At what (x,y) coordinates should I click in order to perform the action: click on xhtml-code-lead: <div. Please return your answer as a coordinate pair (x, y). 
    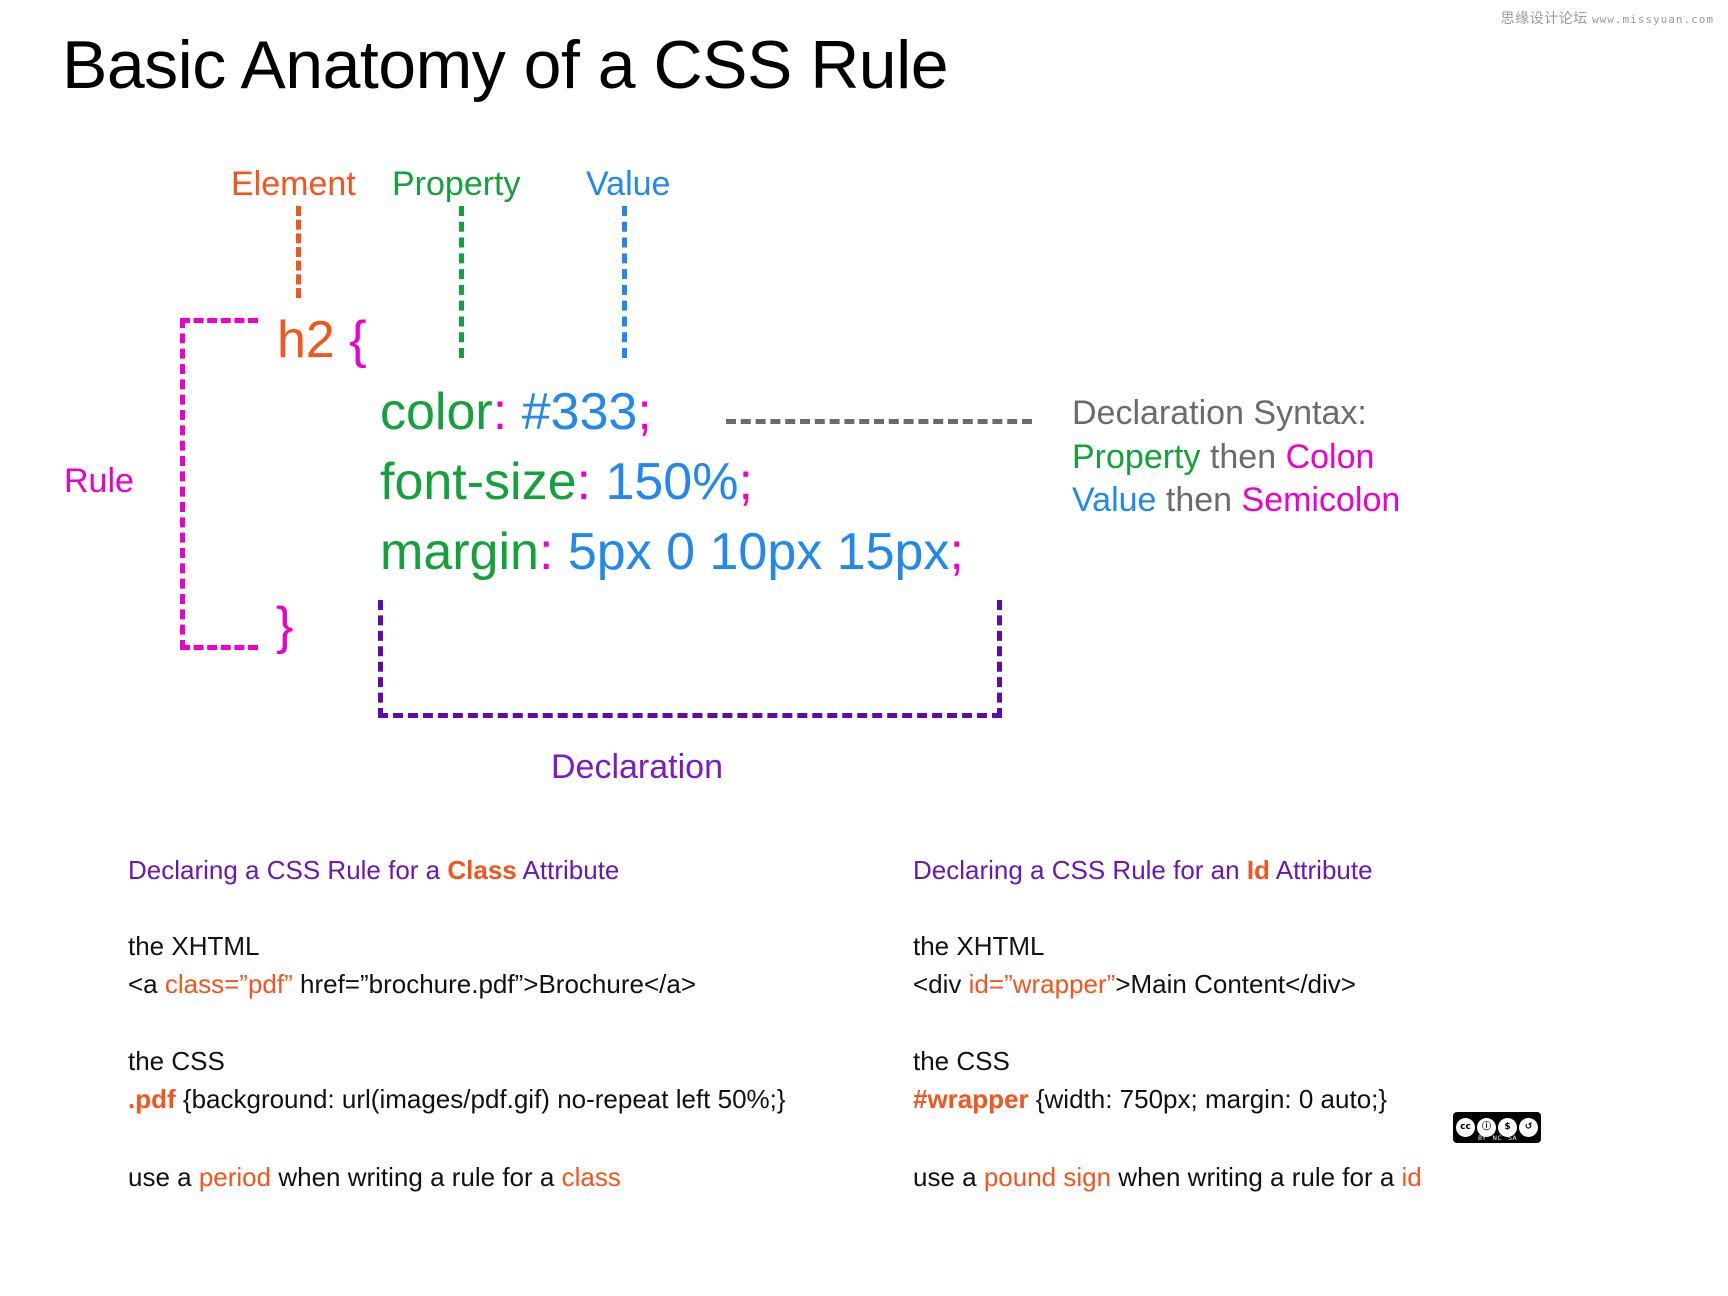
    Looking at the image, I should click on (941, 983).